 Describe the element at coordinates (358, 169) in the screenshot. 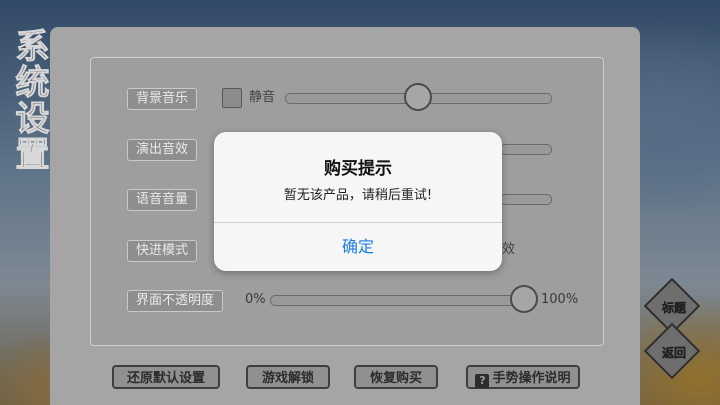

I see `dialog-title: 购买提示` at that location.